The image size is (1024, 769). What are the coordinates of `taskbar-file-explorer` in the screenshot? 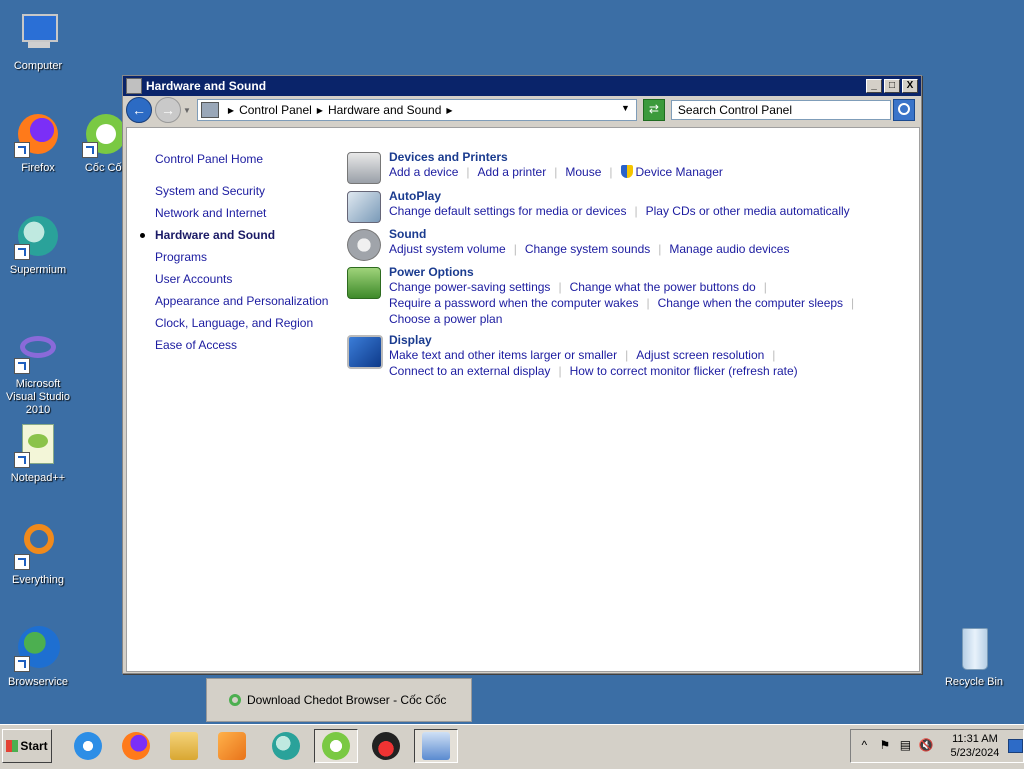 It's located at (184, 746).